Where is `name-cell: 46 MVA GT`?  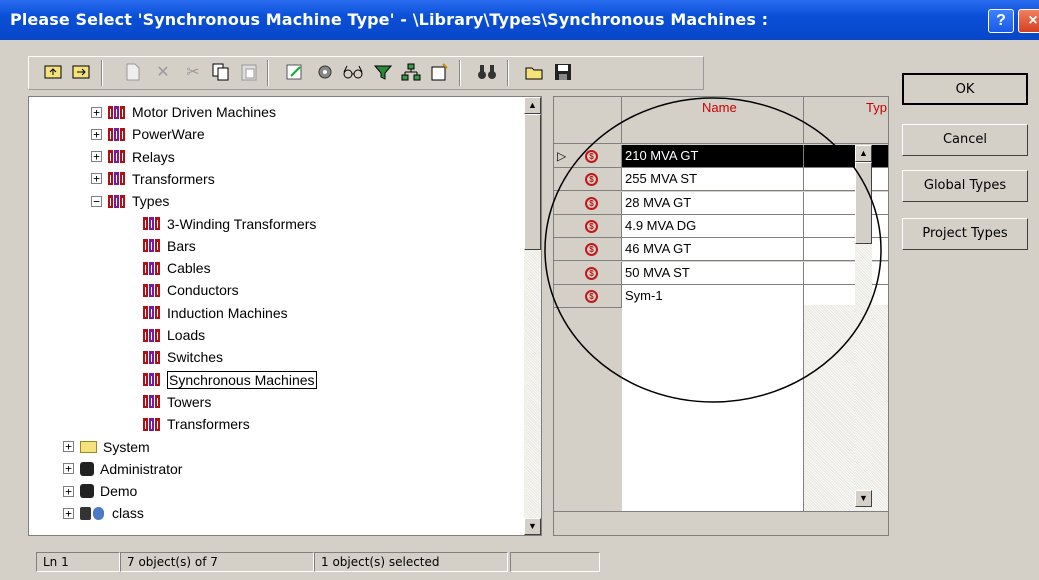
name-cell: 46 MVA GT is located at coordinates (713, 250).